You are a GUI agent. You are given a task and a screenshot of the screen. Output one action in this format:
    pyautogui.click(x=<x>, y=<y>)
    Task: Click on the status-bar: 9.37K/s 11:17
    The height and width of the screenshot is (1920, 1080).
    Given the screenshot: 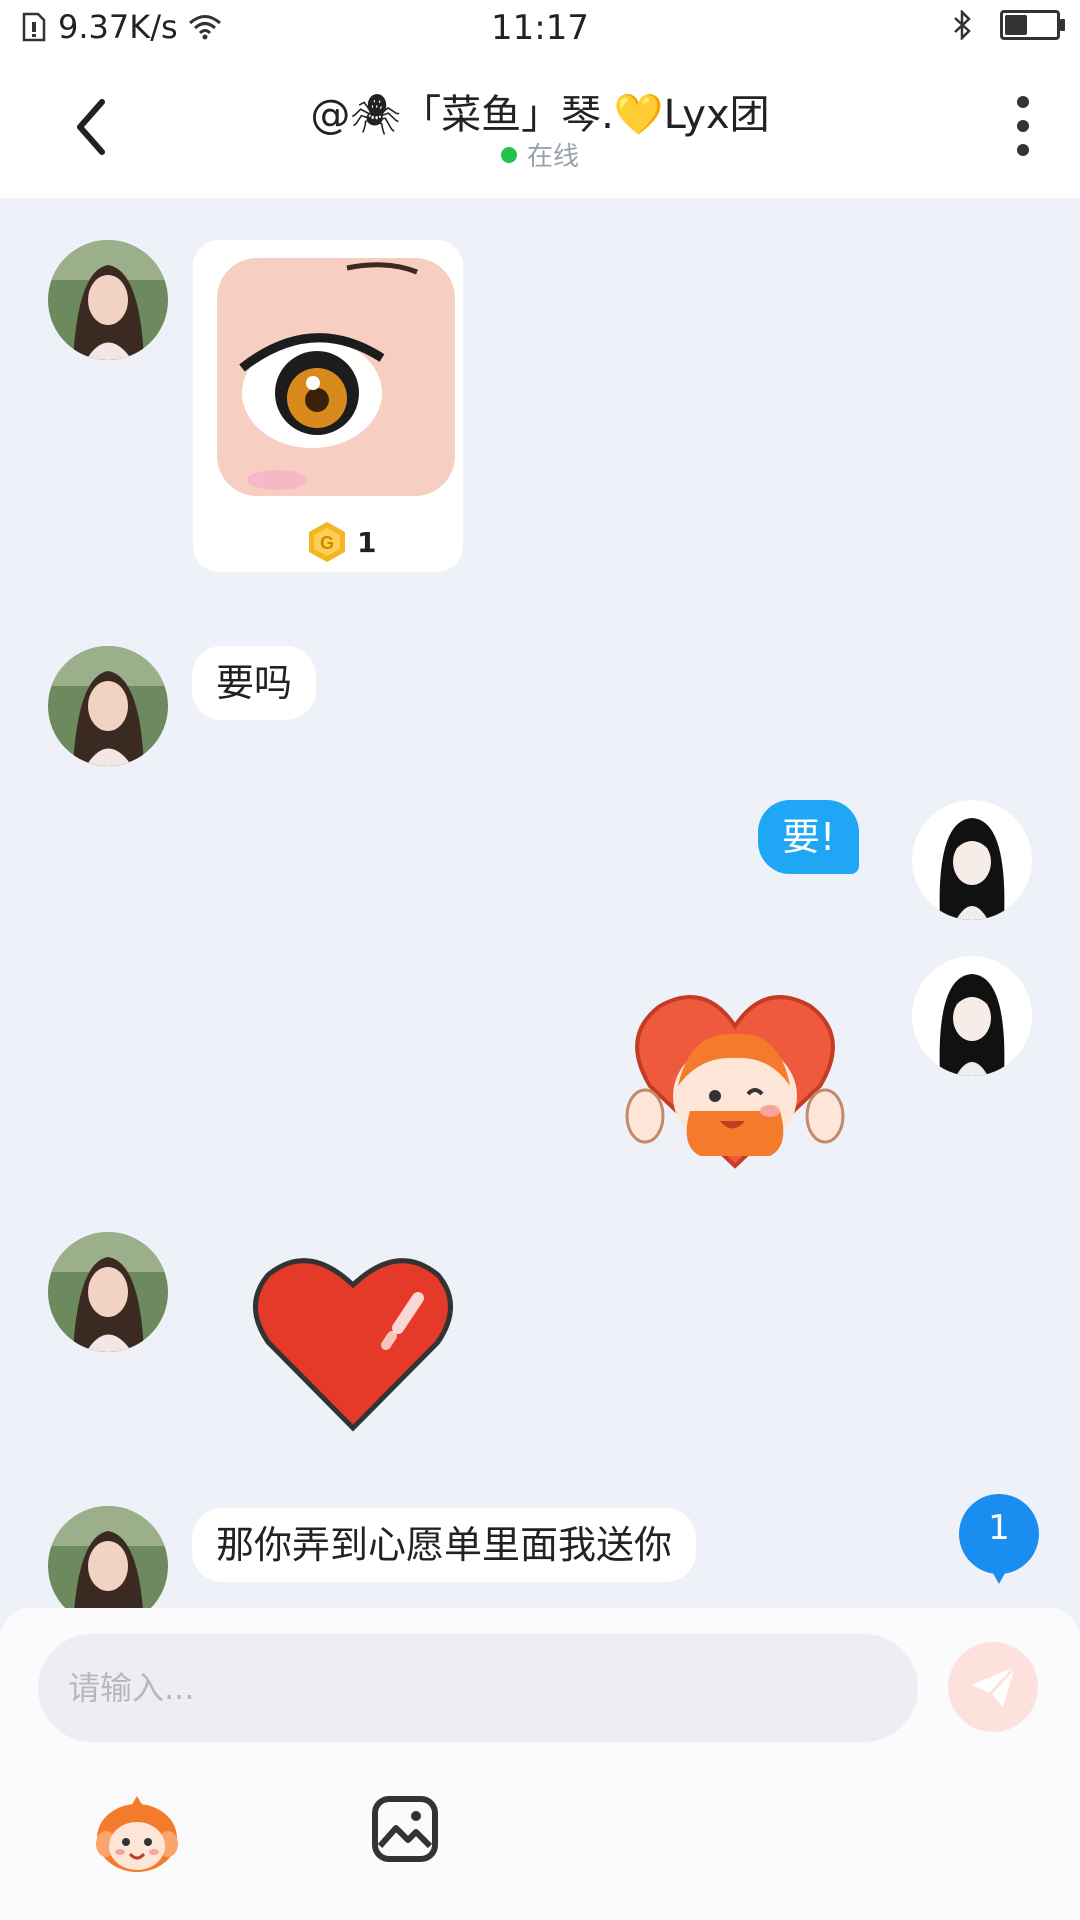 What is the action you would take?
    pyautogui.click(x=540, y=29)
    